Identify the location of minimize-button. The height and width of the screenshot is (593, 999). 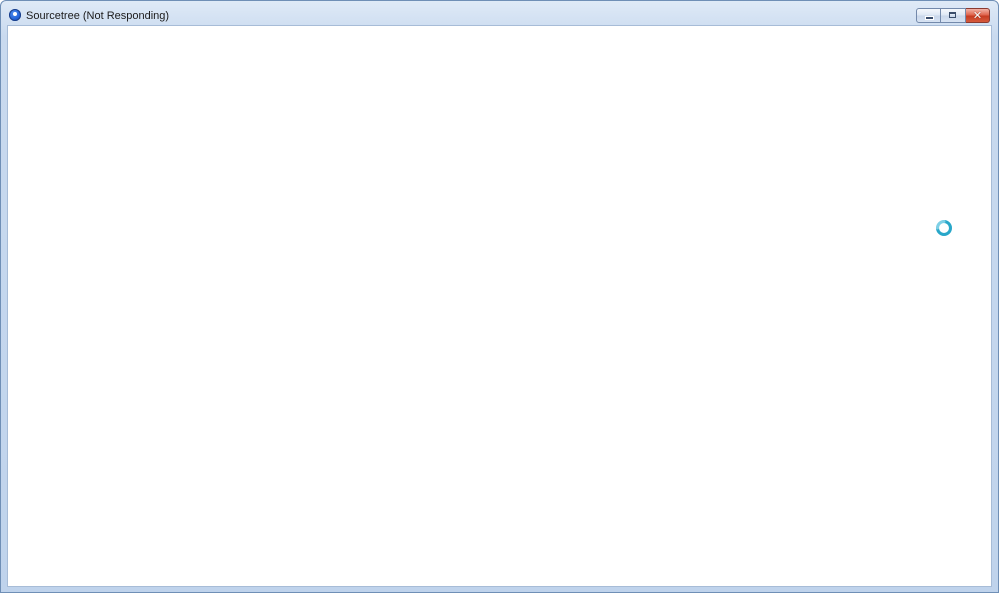
(928, 15).